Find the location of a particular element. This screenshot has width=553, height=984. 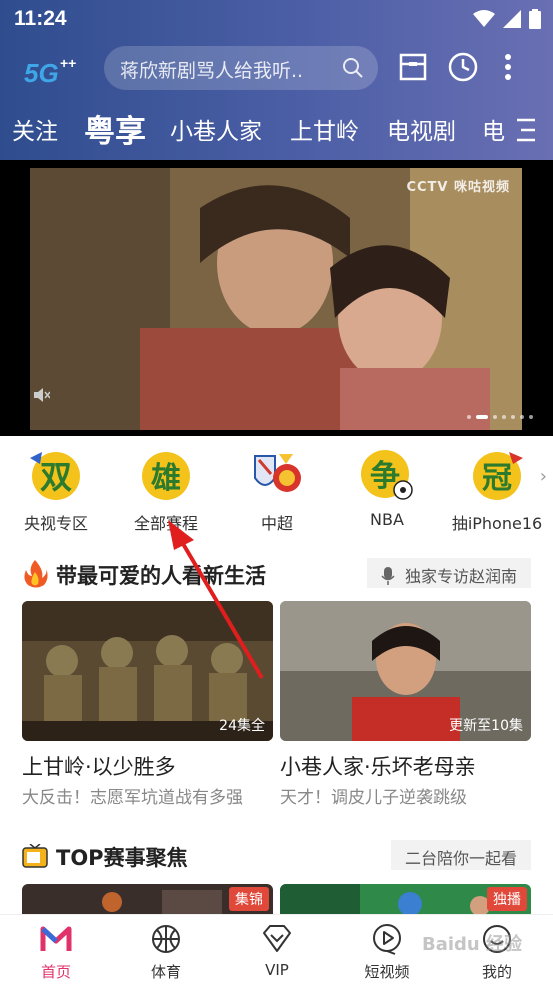

highlight-badge: 集锦 is located at coordinates (249, 899).